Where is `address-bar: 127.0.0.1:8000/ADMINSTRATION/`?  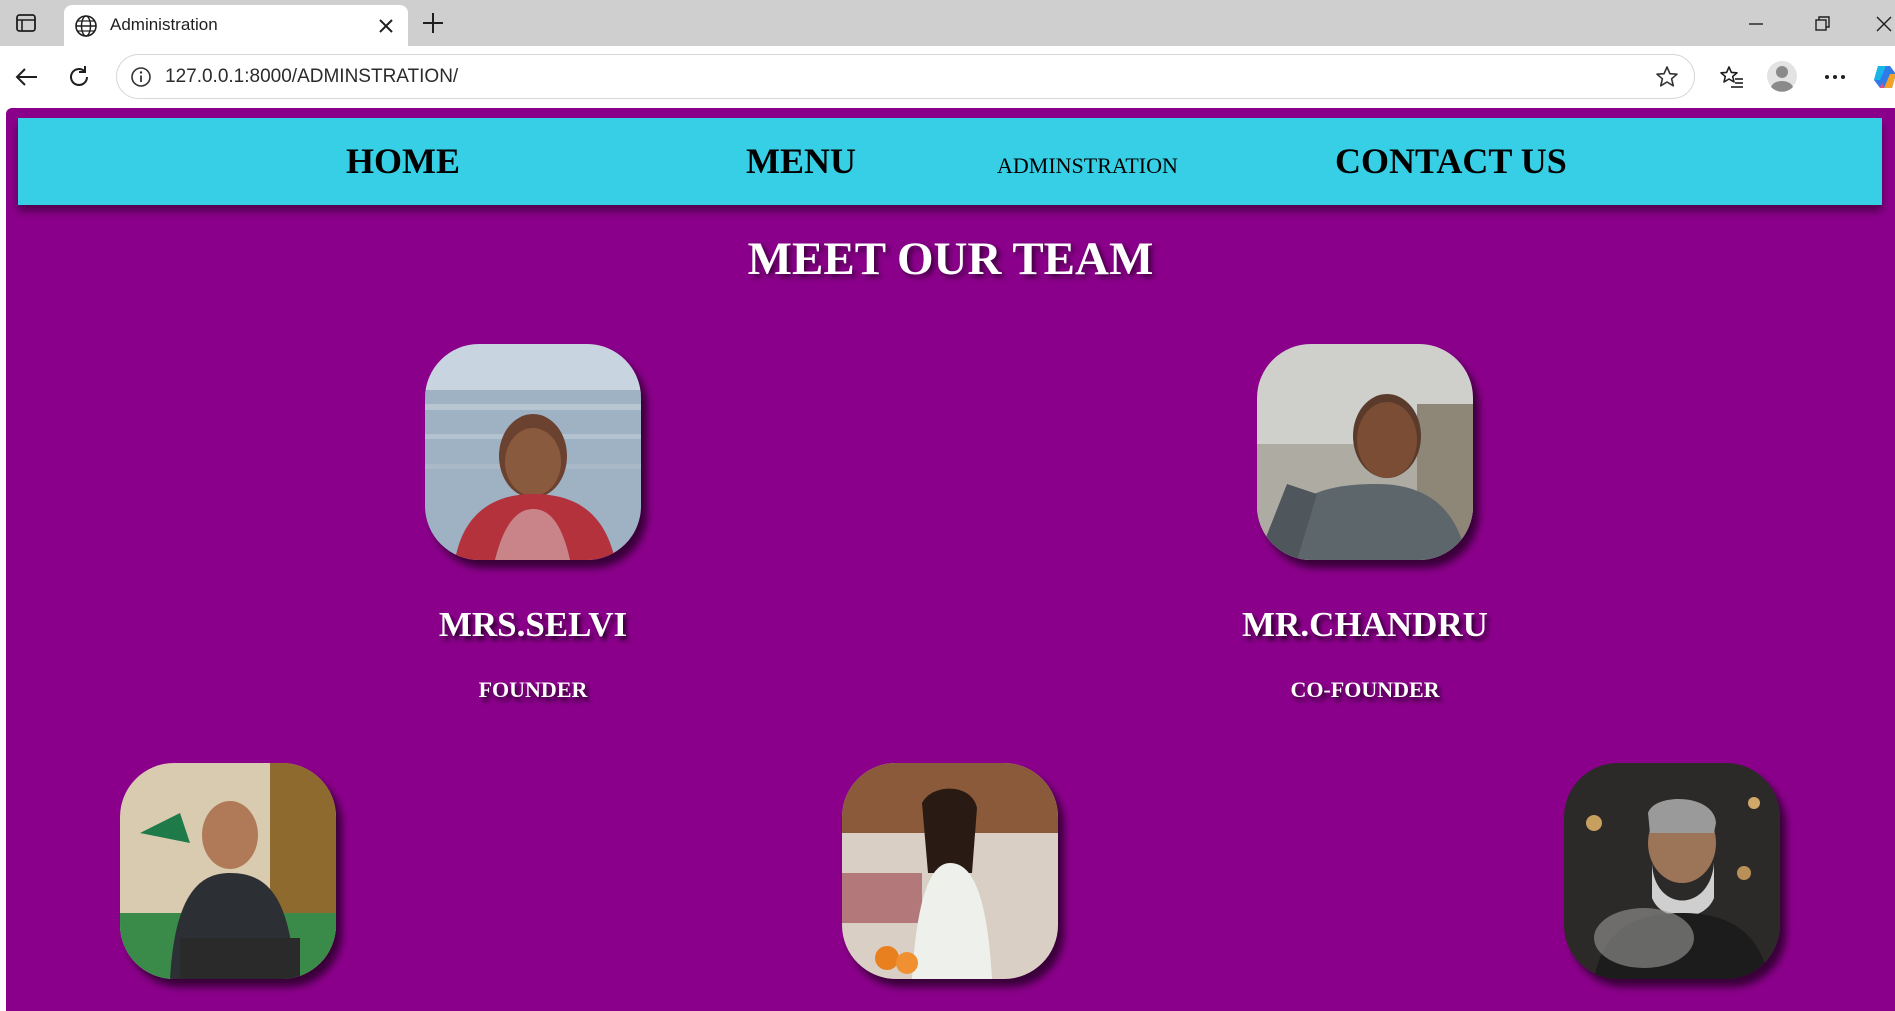
address-bar: 127.0.0.1:8000/ADMINSTRATION/ is located at coordinates (905, 76).